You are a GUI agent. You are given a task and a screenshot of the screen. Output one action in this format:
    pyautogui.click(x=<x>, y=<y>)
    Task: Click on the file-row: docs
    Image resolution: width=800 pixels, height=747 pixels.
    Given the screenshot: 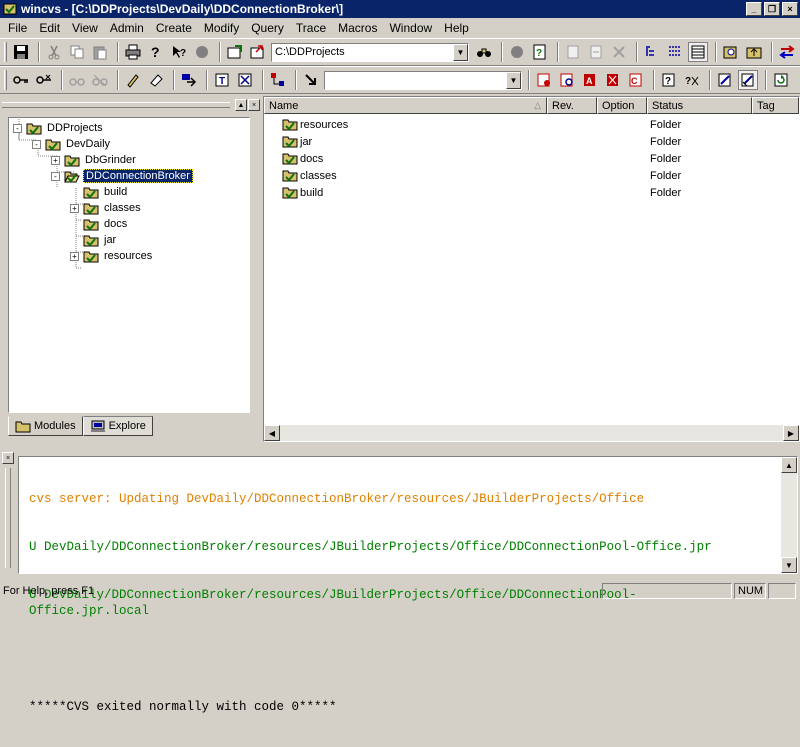 What is the action you would take?
    pyautogui.click(x=302, y=158)
    